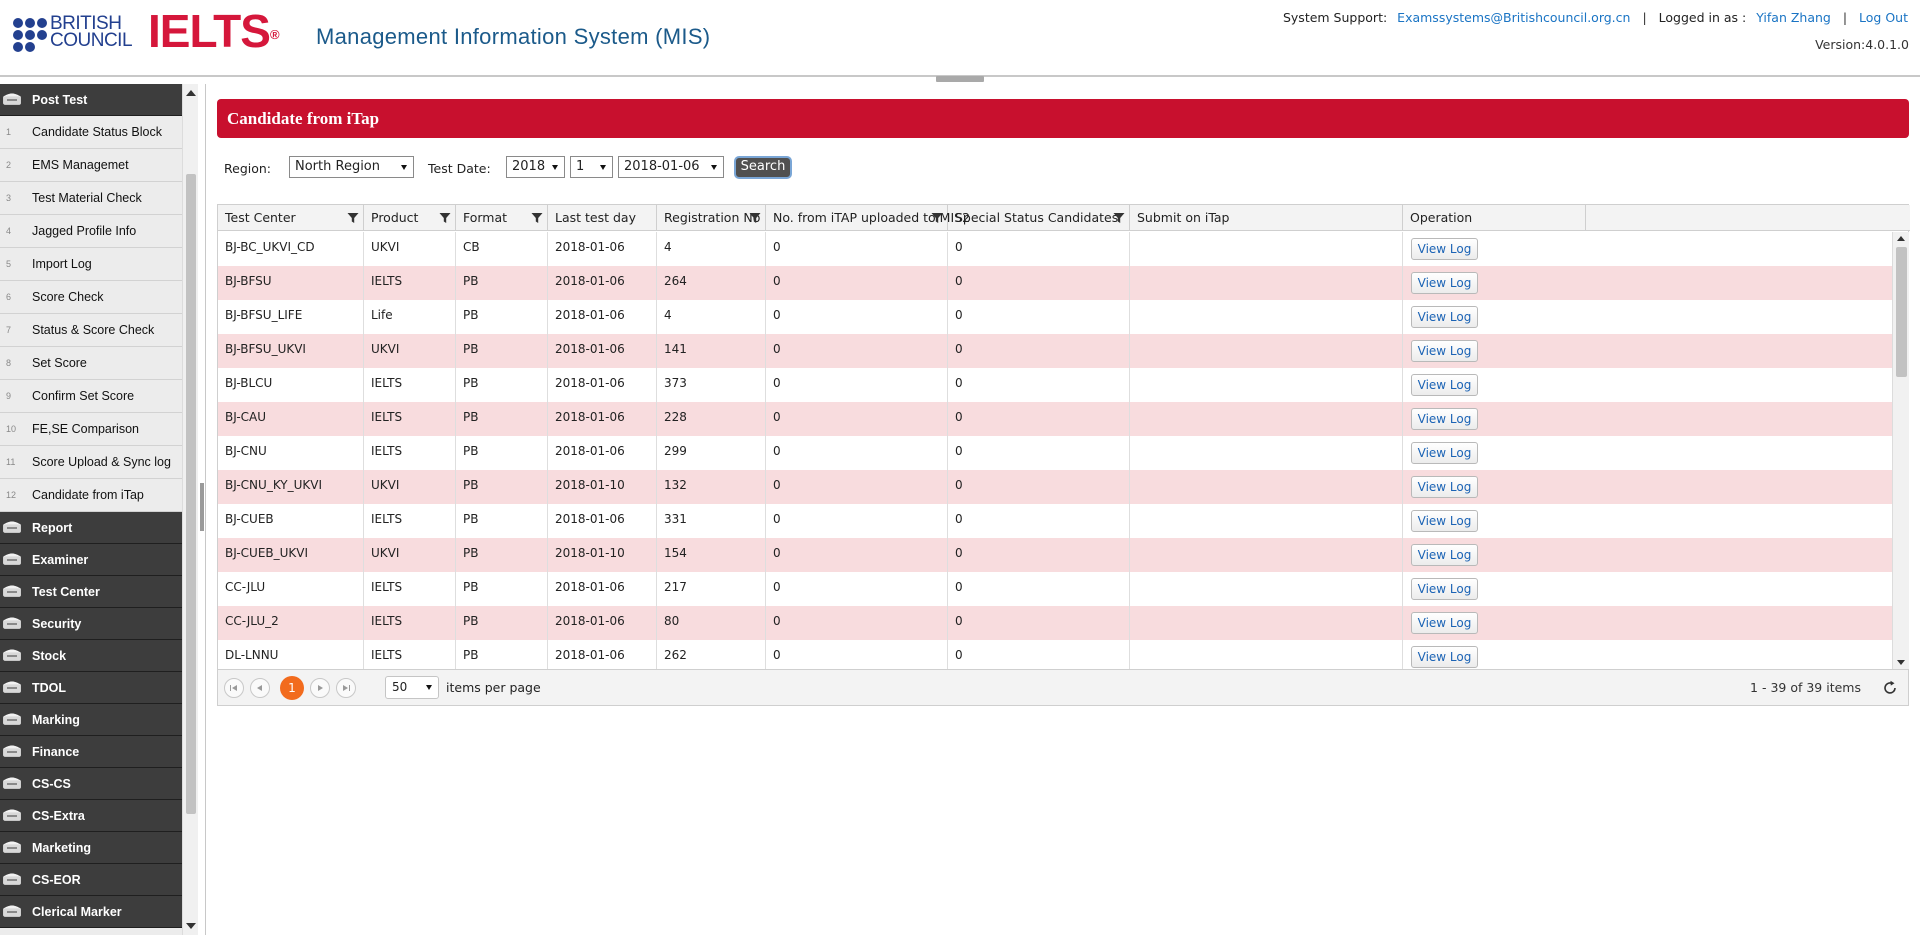  I want to click on table-row: BJ-BFSU IELTS PB 2018-01-06 264 0 0 View Log, so click(1055, 283).